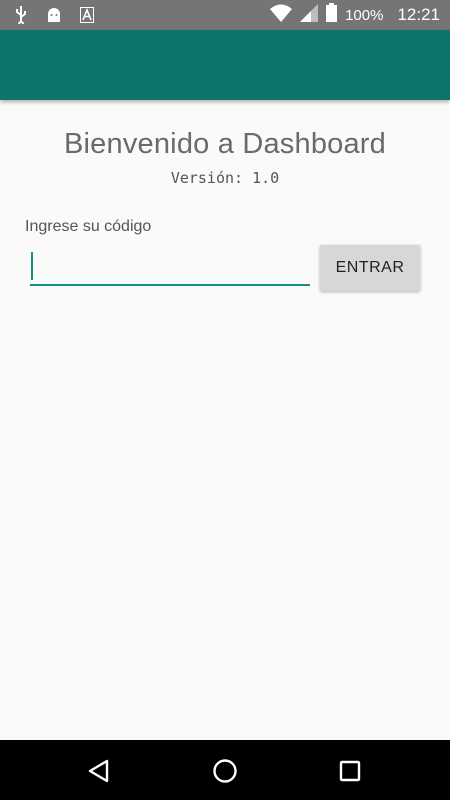  What do you see at coordinates (225, 65) in the screenshot?
I see `app-bar` at bounding box center [225, 65].